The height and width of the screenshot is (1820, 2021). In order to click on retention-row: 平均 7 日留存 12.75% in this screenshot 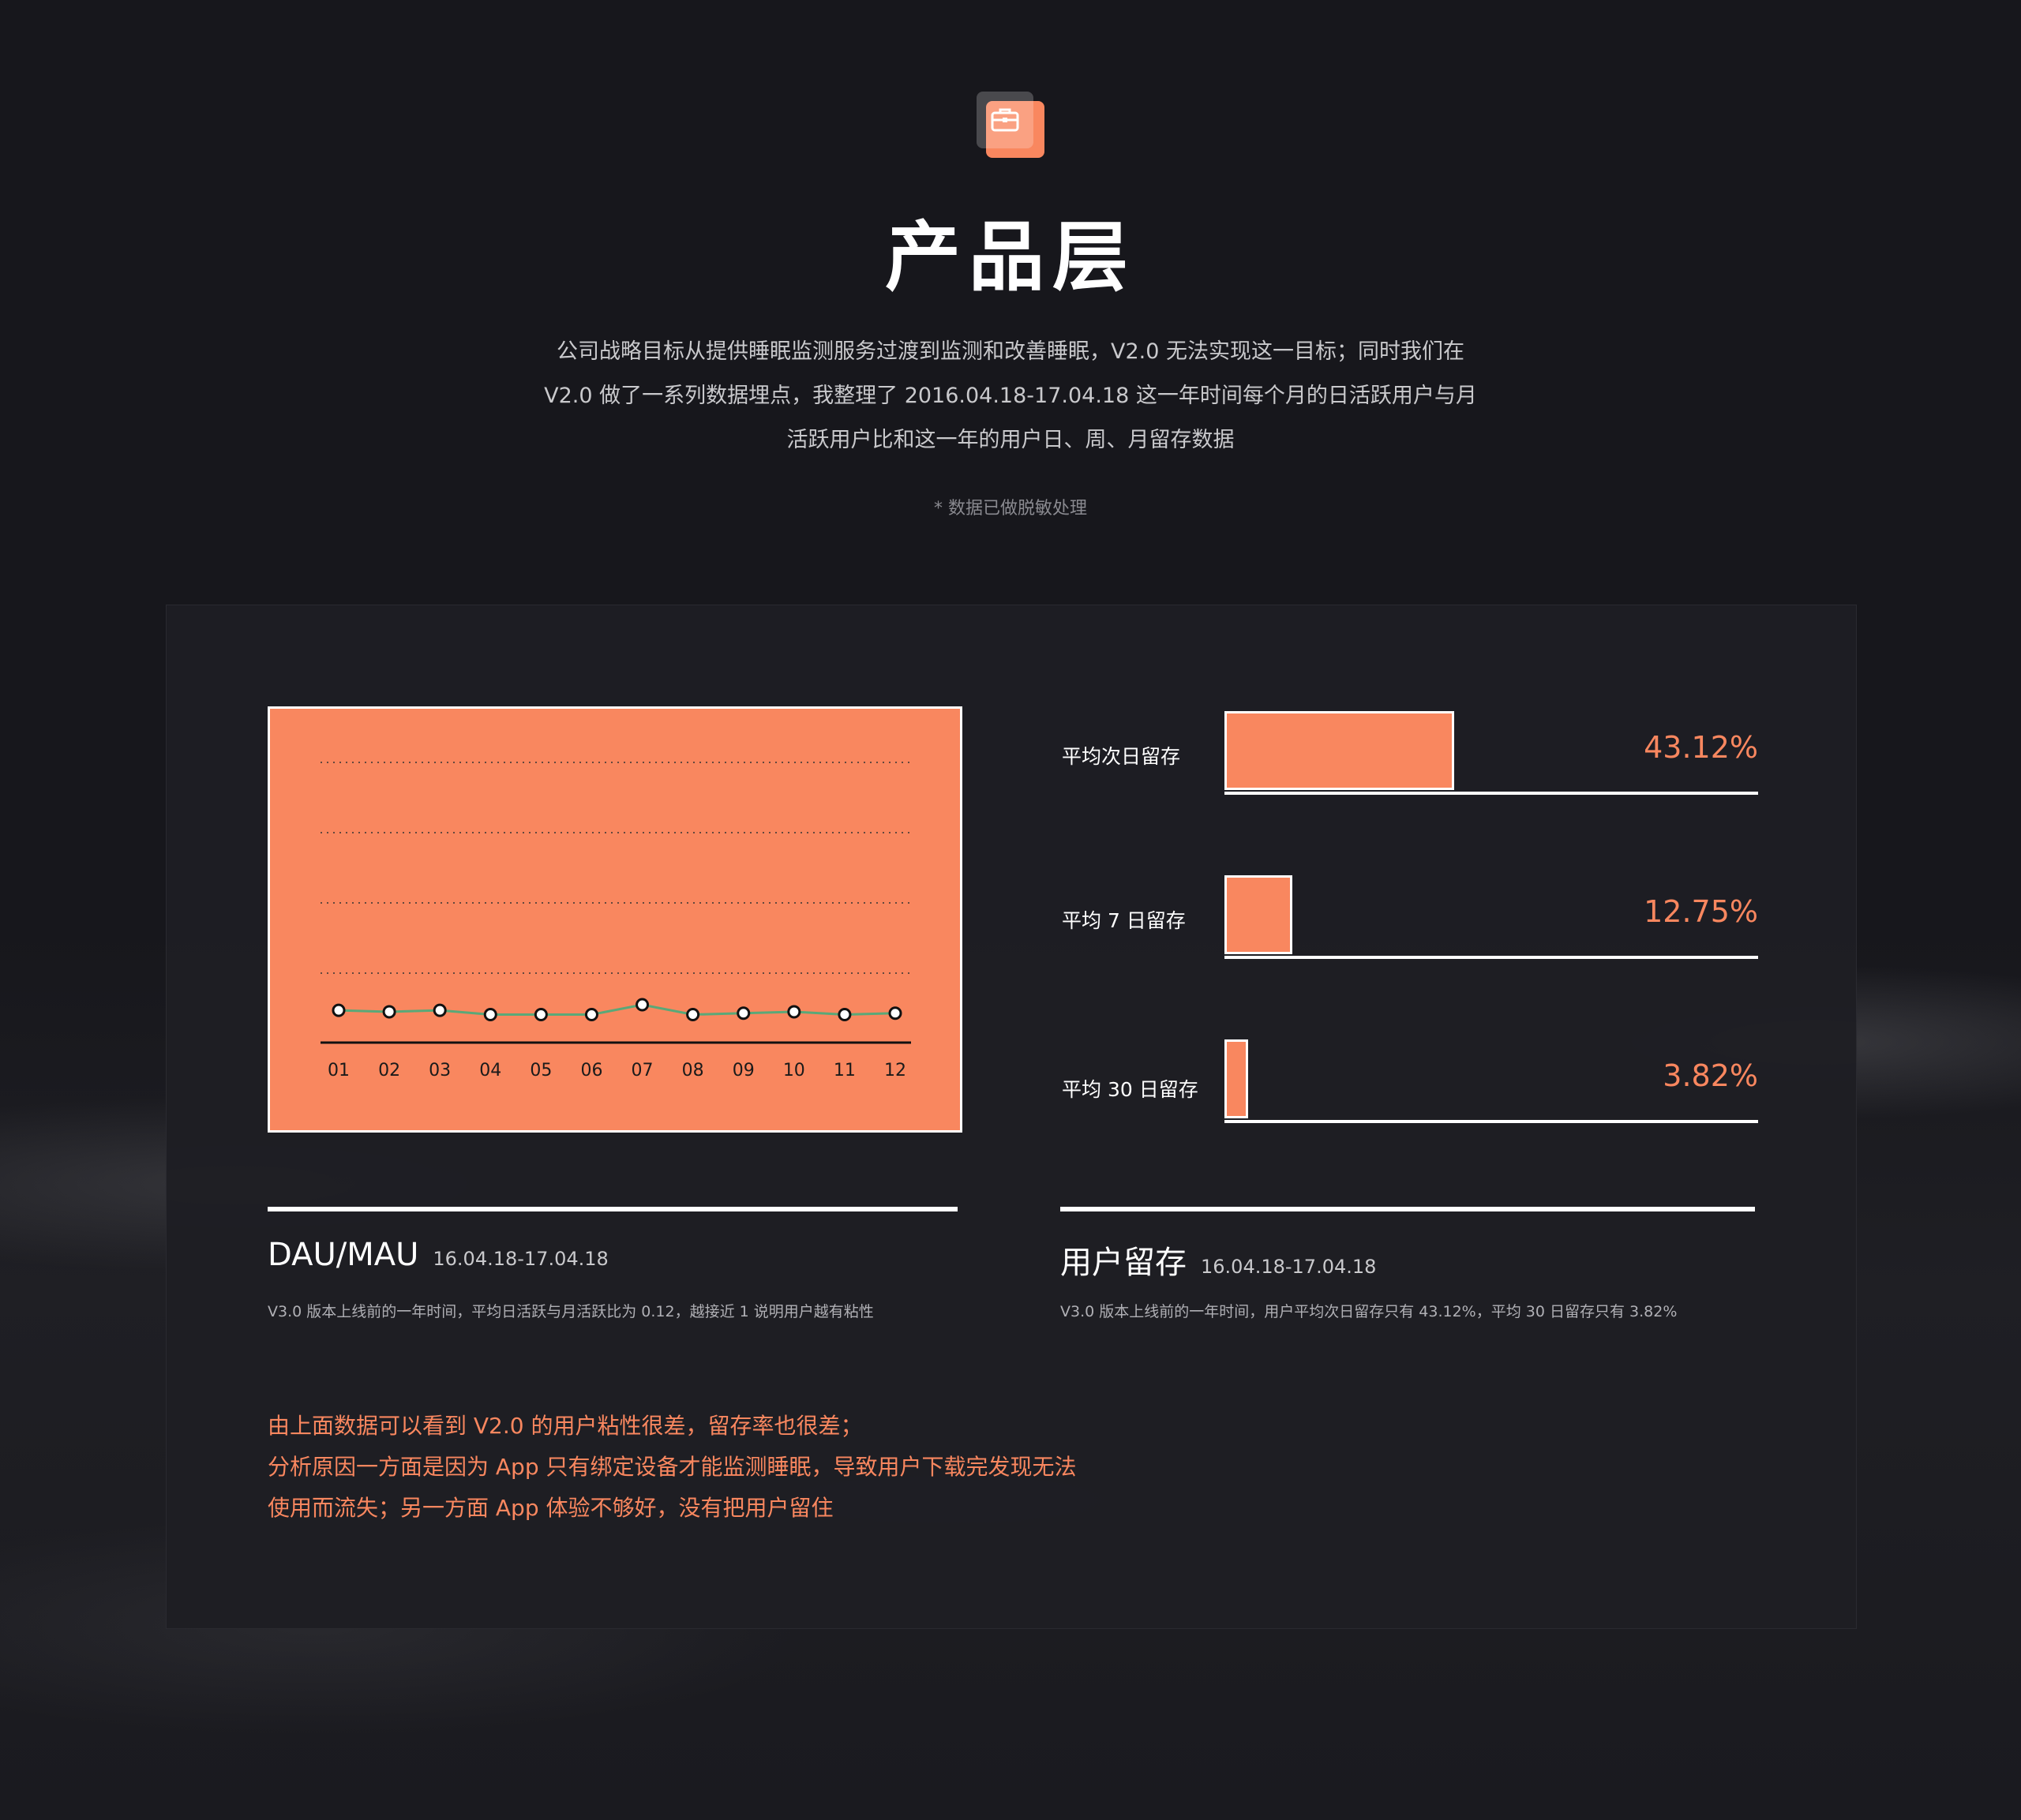, I will do `click(1011, 918)`.